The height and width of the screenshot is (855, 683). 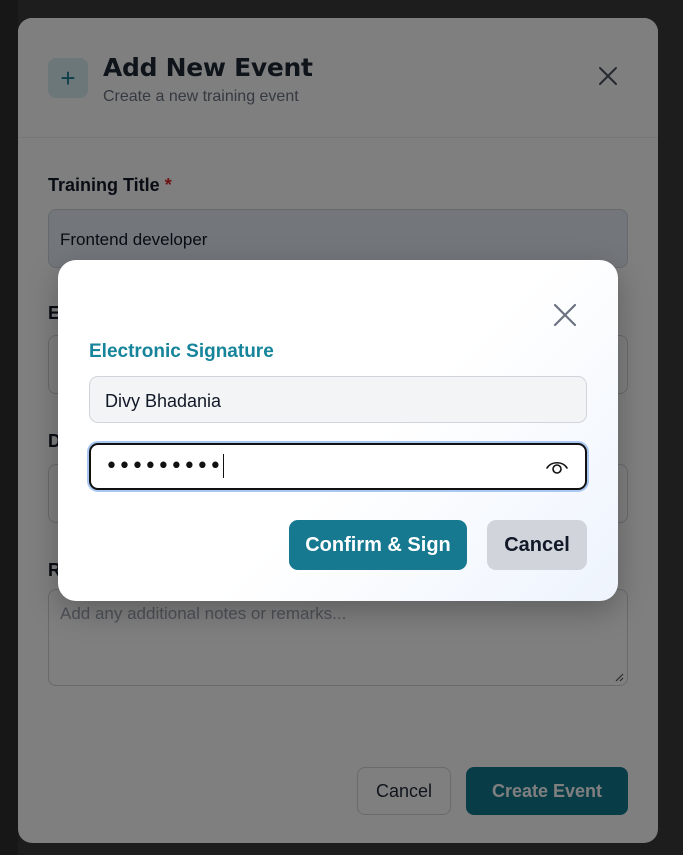 I want to click on signer-name-value: Divy Bhadania, so click(x=163, y=401).